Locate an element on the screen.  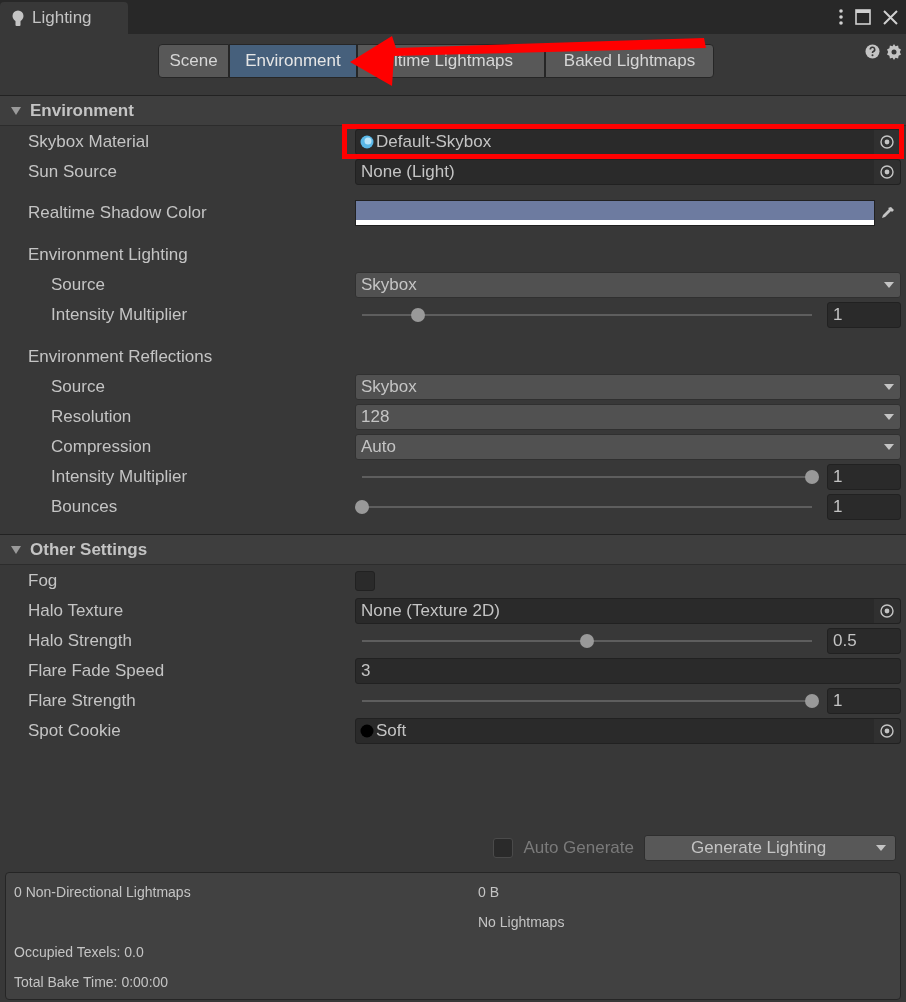
field-value: Default-Skybox is located at coordinates (434, 142).